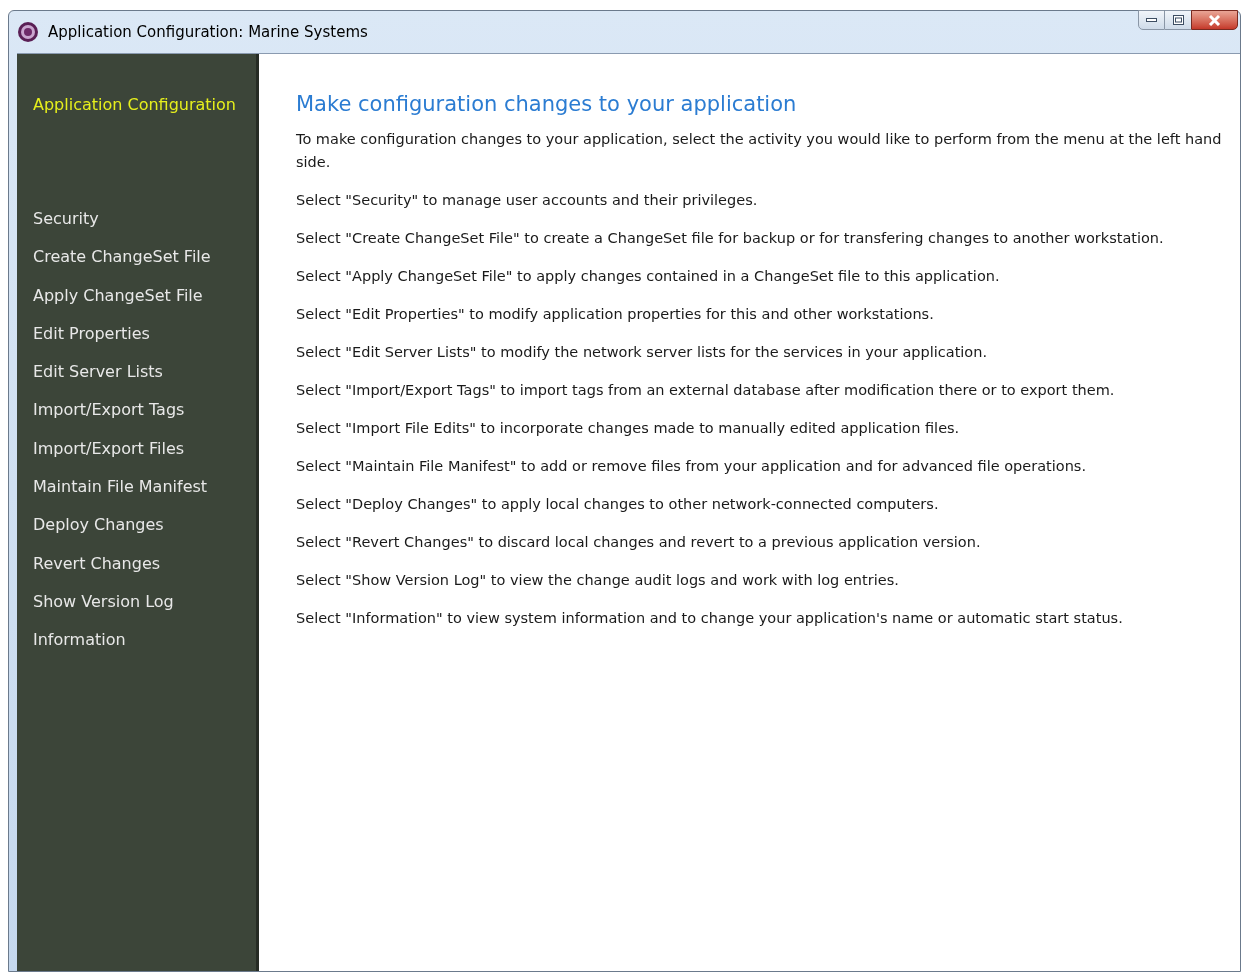  I want to click on description-text: Select "Edit Server Lists" to modify the network server lists for the services in your application., so click(642, 352).